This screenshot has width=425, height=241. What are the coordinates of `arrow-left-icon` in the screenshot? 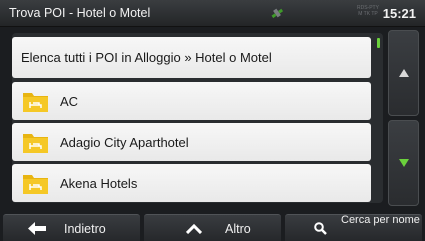 It's located at (37, 228).